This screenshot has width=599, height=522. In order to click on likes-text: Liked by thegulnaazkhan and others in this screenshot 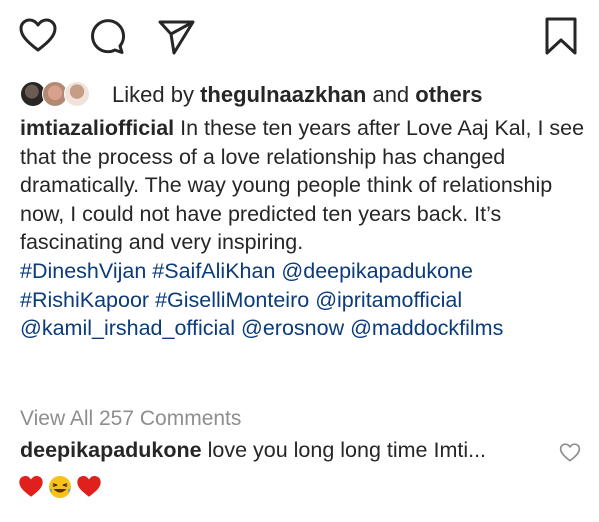, I will do `click(297, 95)`.